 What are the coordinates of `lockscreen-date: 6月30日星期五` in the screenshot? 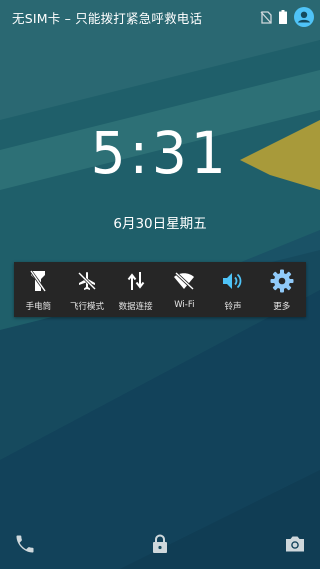 It's located at (160, 224).